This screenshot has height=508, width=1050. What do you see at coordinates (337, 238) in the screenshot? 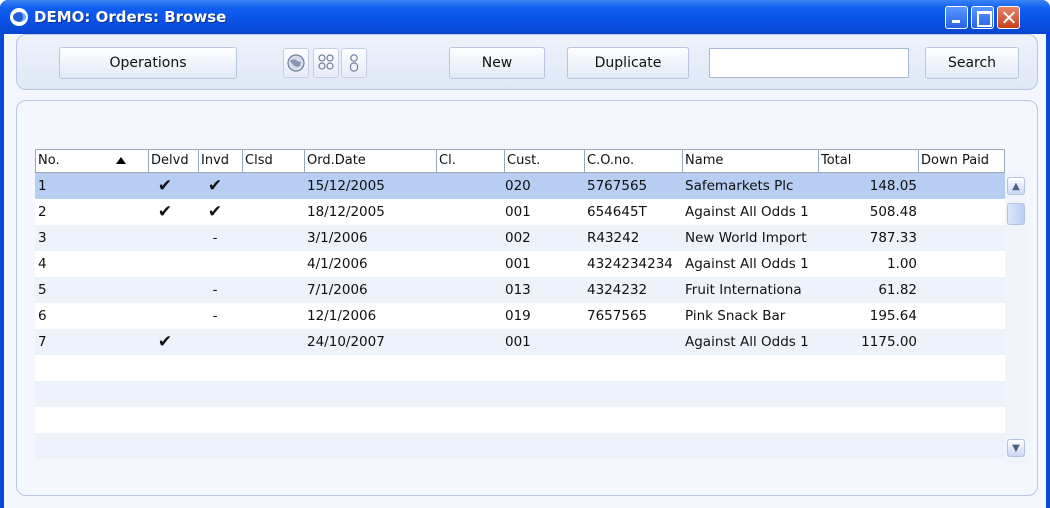
I see `cell-order-date: 3/1/2006` at bounding box center [337, 238].